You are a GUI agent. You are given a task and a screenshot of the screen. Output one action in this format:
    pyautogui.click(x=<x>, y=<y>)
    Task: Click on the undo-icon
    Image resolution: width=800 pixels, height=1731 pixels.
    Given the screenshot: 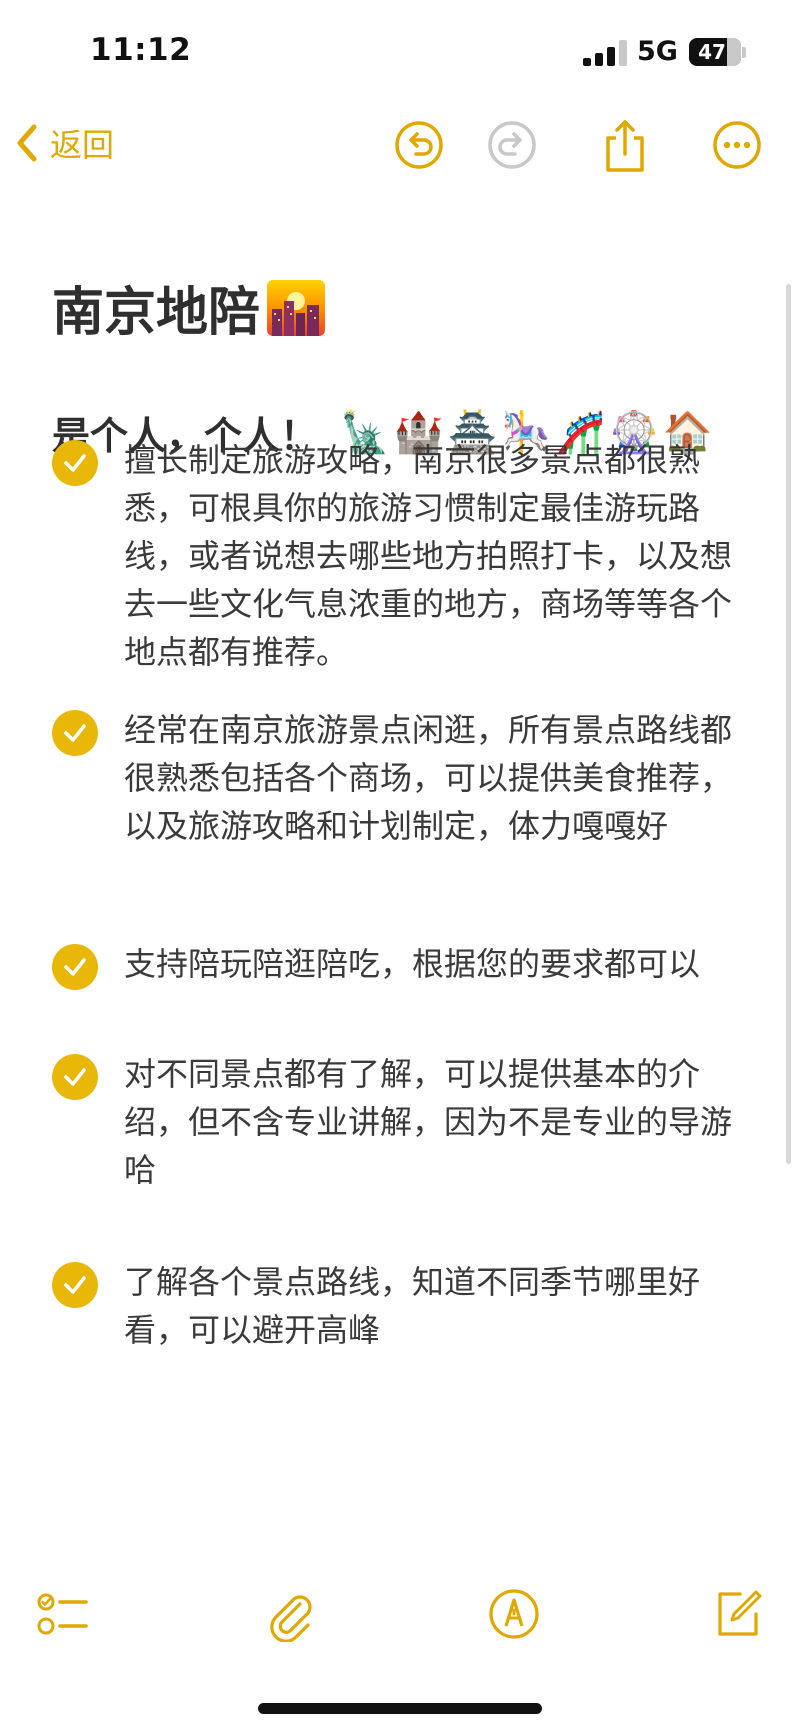 What is the action you would take?
    pyautogui.click(x=419, y=145)
    